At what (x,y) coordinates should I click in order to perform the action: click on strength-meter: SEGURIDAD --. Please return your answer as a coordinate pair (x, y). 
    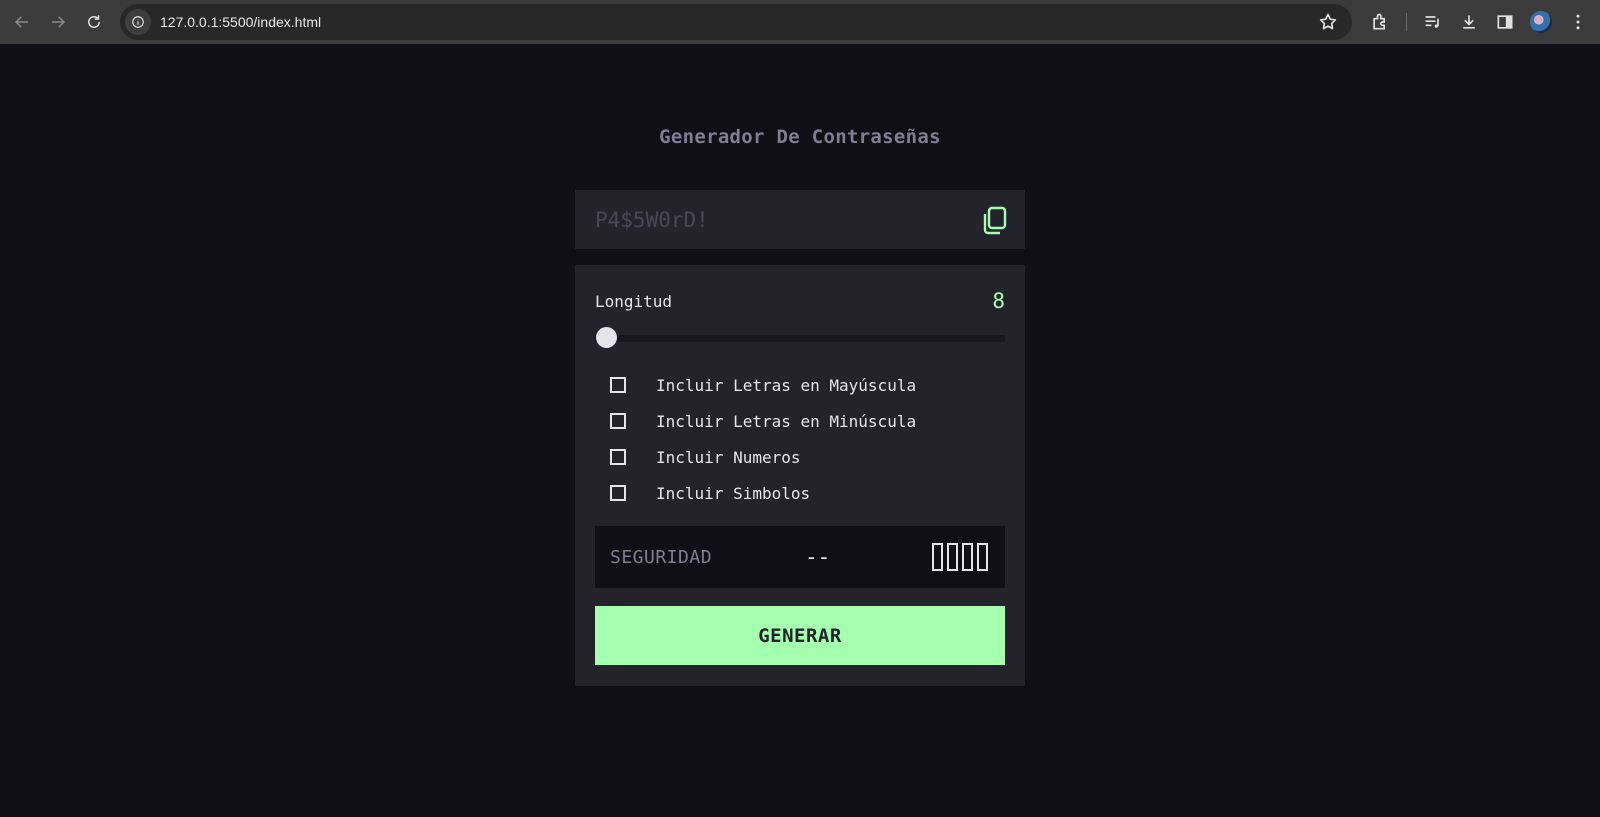
    Looking at the image, I should click on (800, 557).